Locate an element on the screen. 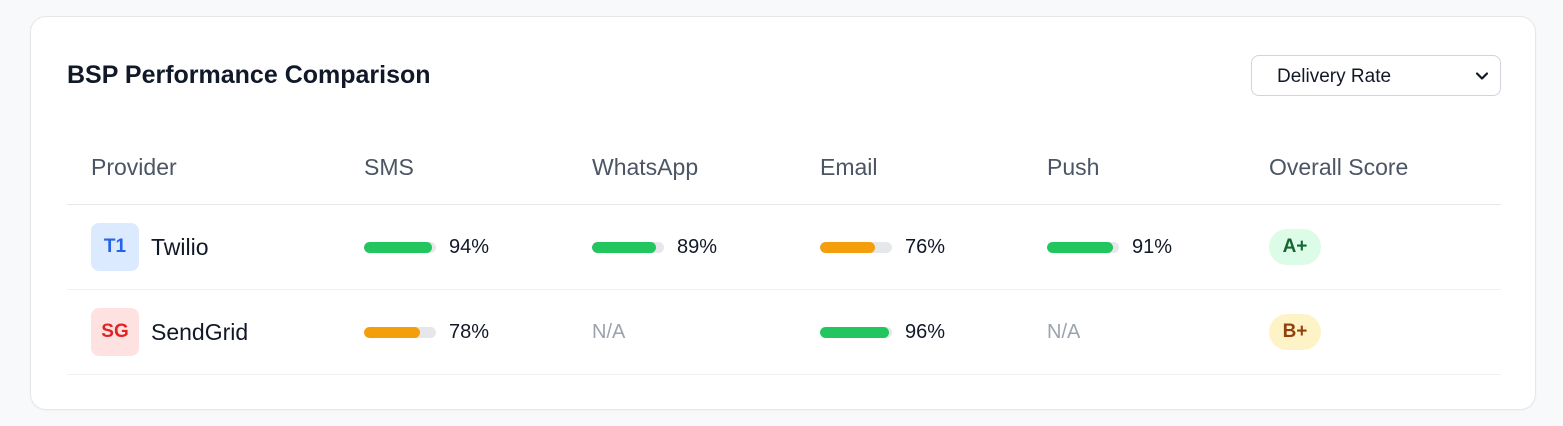 The image size is (1563, 426). header-whatsapp: WhatsApp is located at coordinates (645, 167).